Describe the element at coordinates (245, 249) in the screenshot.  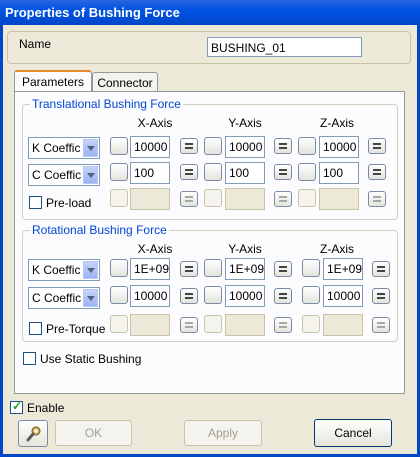
I see `rot-y-axis-header: Y-Axis` at that location.